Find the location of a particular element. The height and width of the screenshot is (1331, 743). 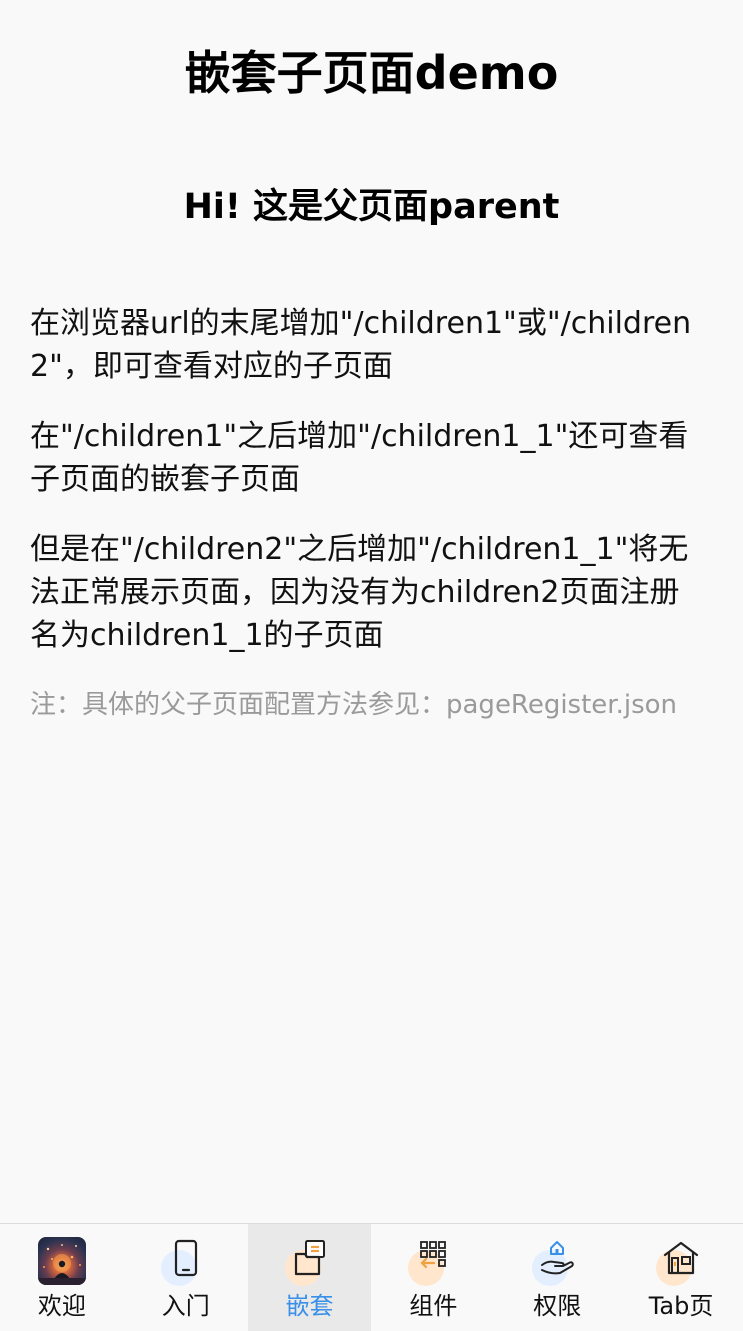

tab-getting-started: 入门 is located at coordinates (186, 1277).